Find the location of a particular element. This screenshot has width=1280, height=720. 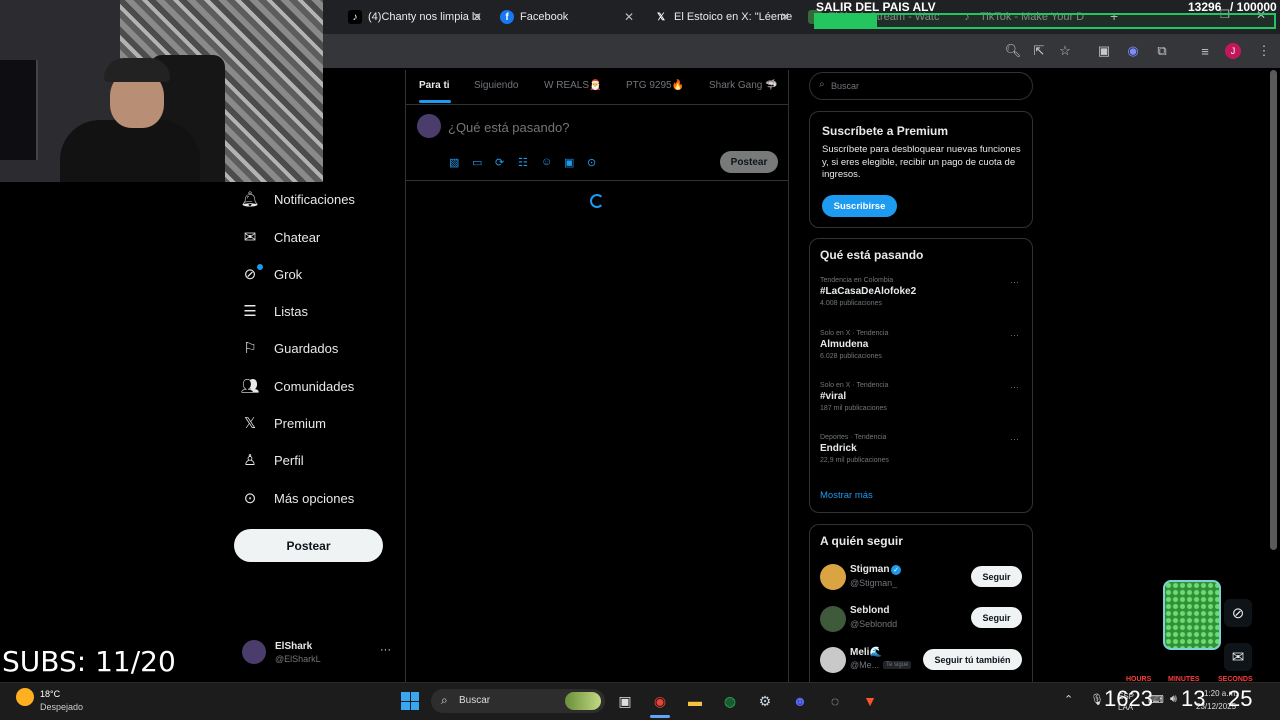

tab-para-ti: Para ti is located at coordinates (434, 85).